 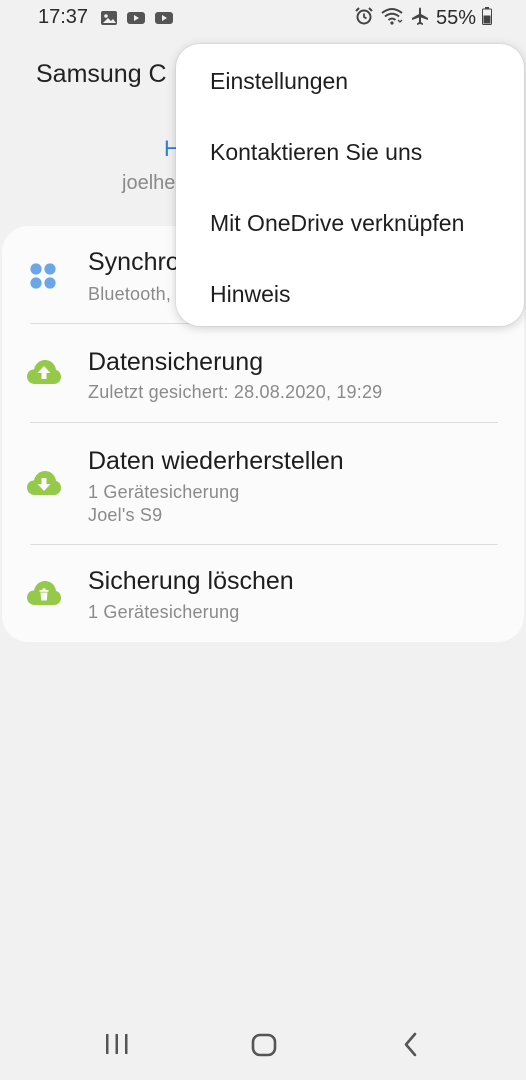 I want to click on airplane-icon, so click(x=420, y=18).